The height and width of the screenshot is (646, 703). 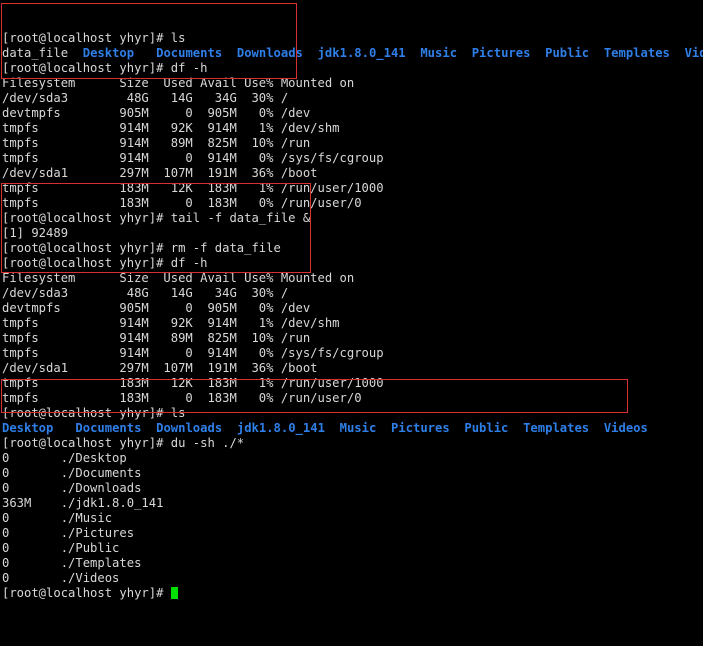 I want to click on command-output-line: 0 ./Music, so click(x=57, y=518).